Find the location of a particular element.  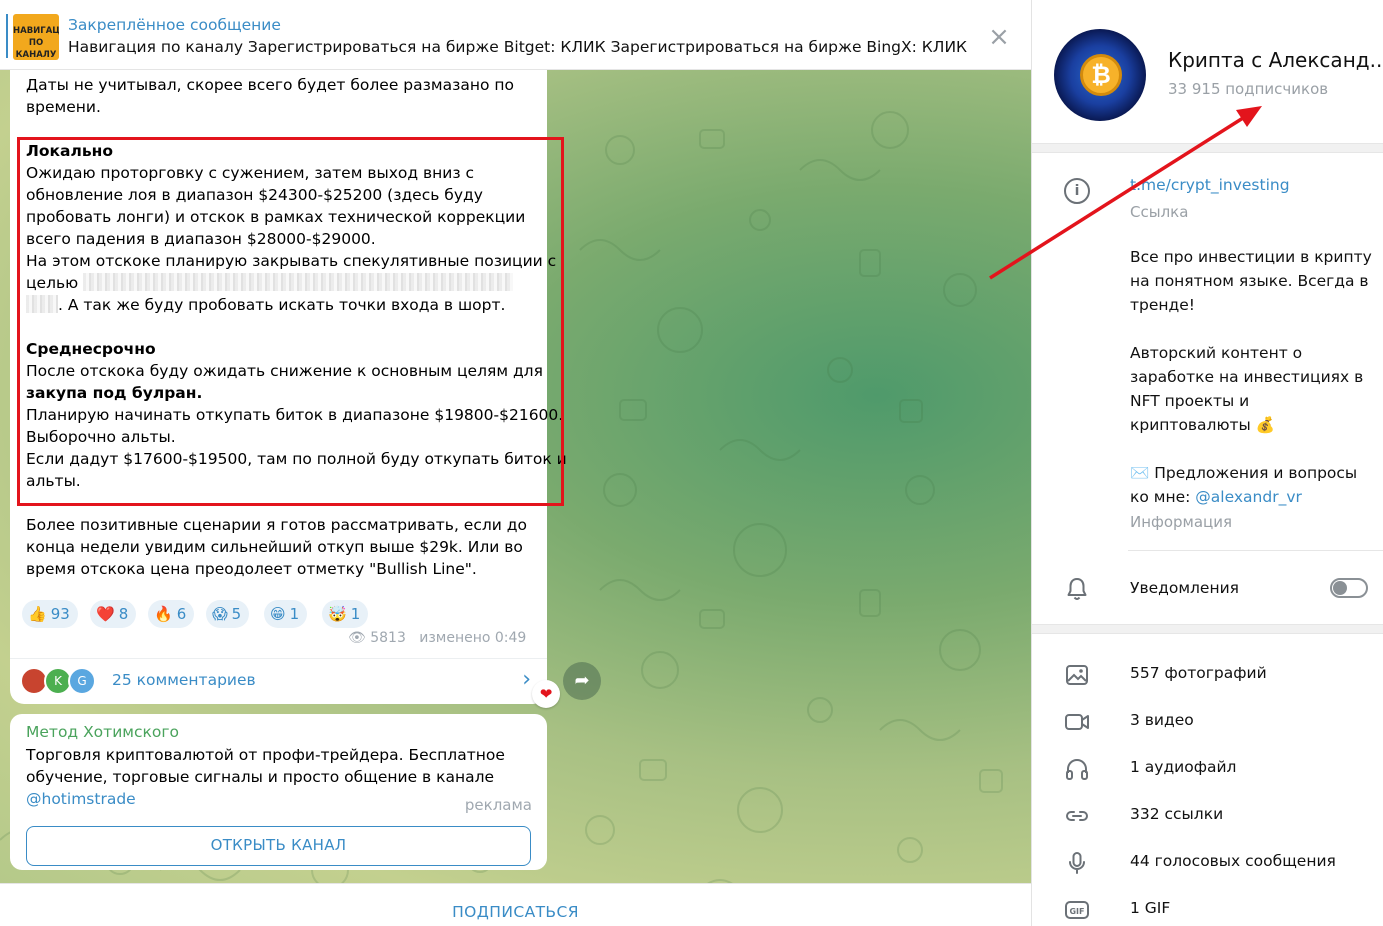

link-caption: Ссылка is located at coordinates (1159, 212).